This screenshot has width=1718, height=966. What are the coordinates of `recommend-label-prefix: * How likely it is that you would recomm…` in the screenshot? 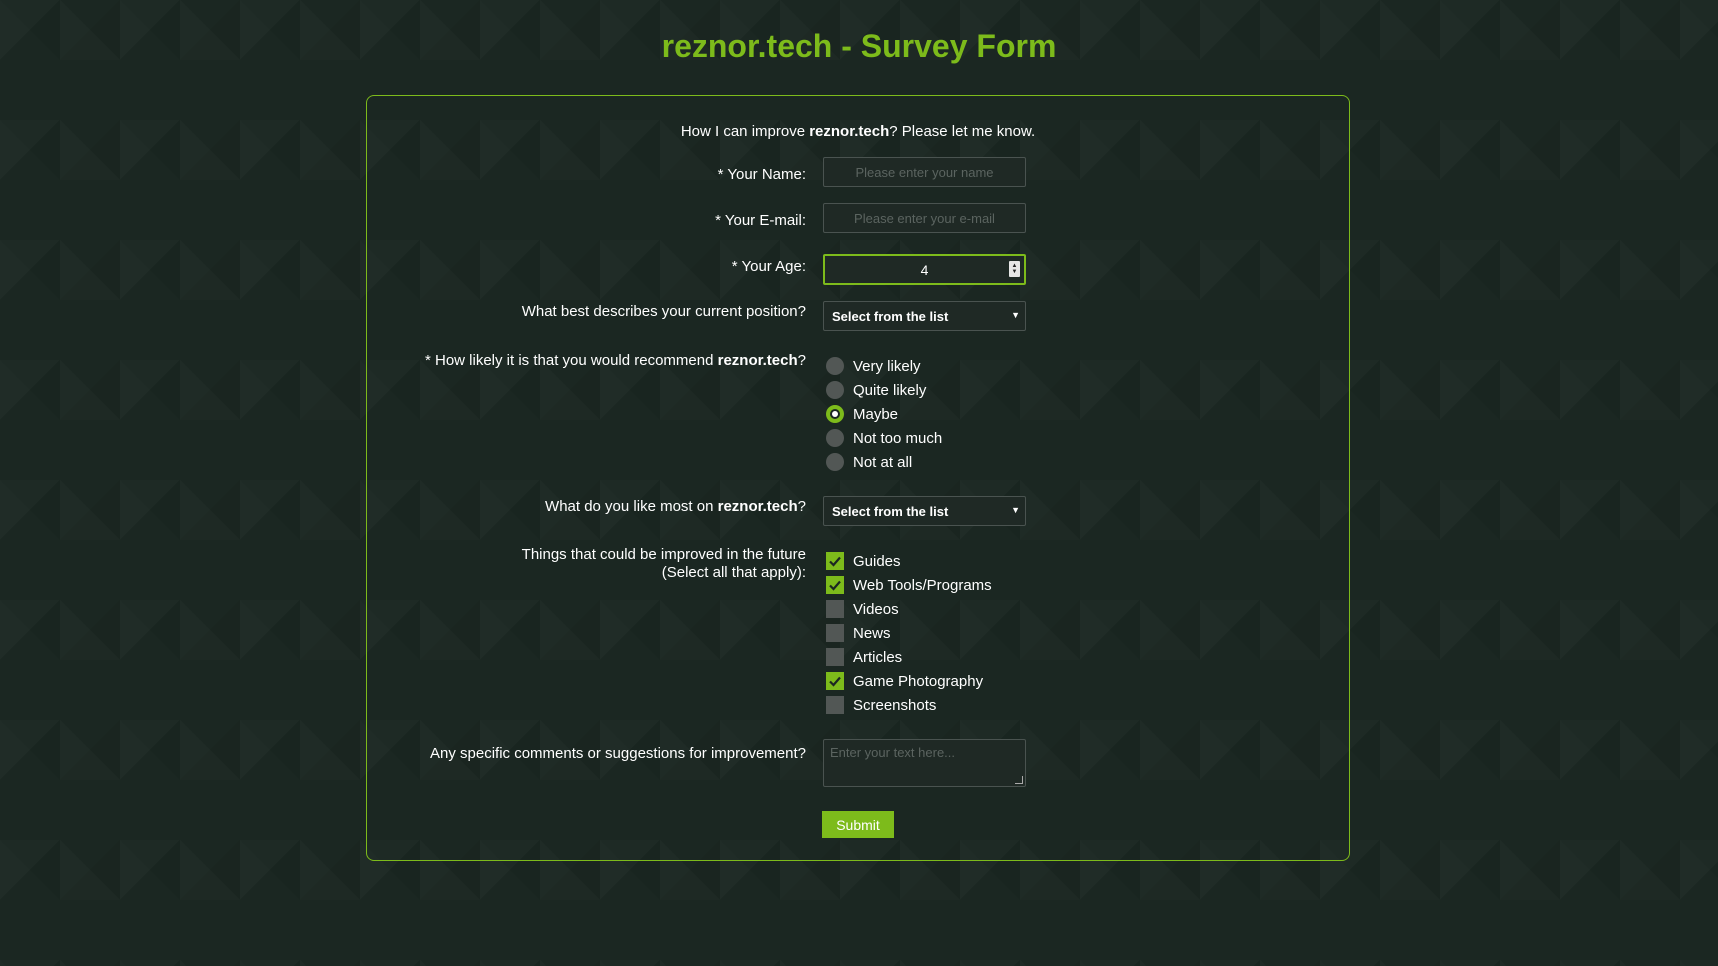 It's located at (571, 360).